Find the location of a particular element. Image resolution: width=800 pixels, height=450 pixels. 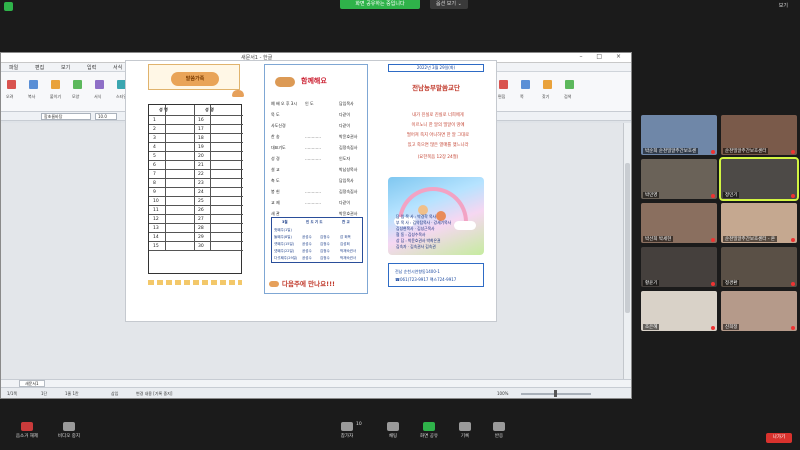

share-banner: 화면 공유하는 중입니다 is located at coordinates (380, 4).